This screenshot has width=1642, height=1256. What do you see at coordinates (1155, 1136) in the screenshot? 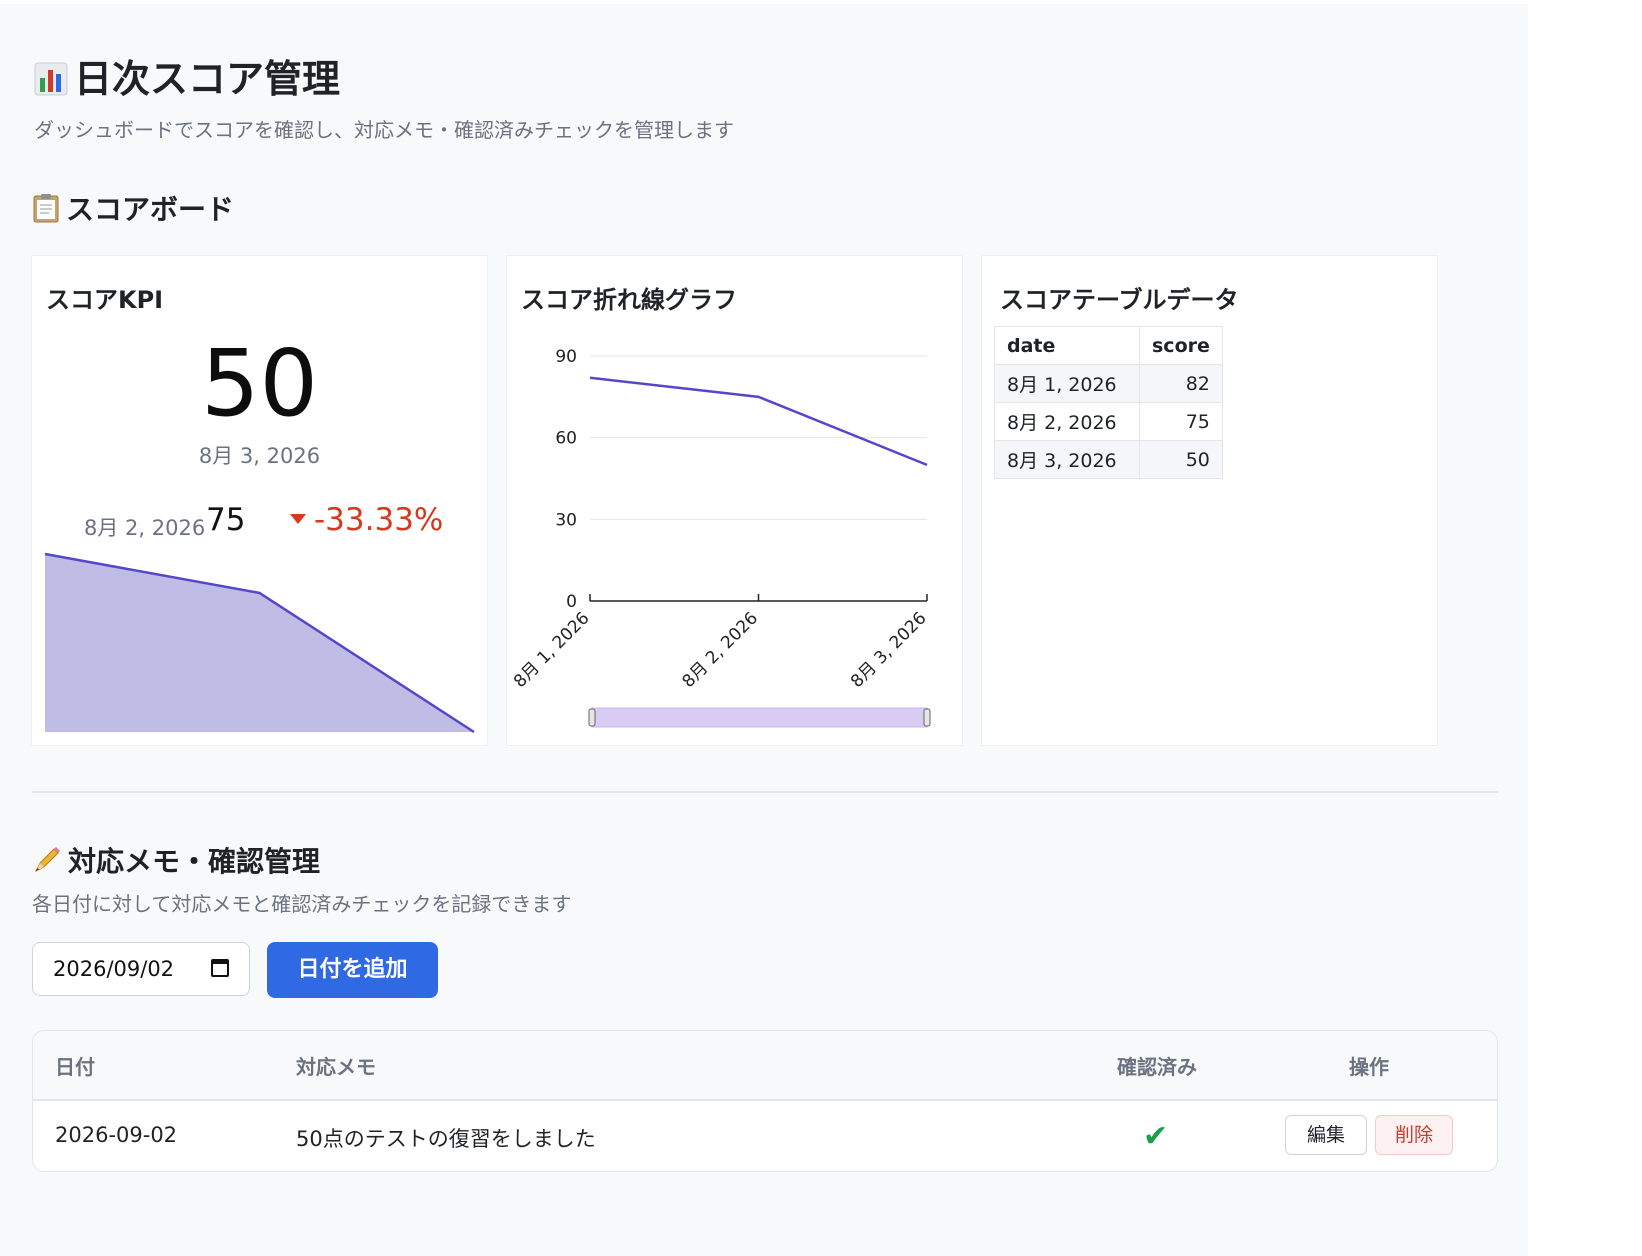
I see `checkmark-icon: ✔` at bounding box center [1155, 1136].